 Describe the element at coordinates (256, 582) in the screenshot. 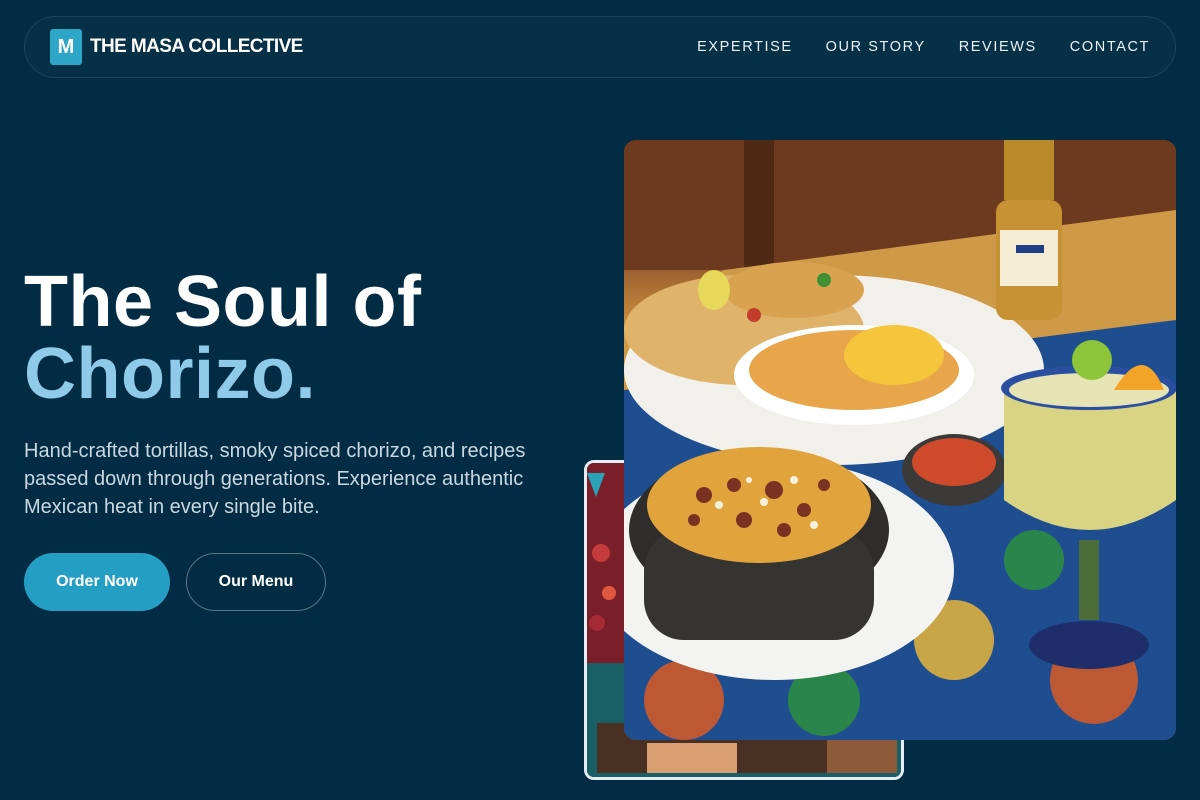

I see `our-menu-button: Our Menu` at that location.